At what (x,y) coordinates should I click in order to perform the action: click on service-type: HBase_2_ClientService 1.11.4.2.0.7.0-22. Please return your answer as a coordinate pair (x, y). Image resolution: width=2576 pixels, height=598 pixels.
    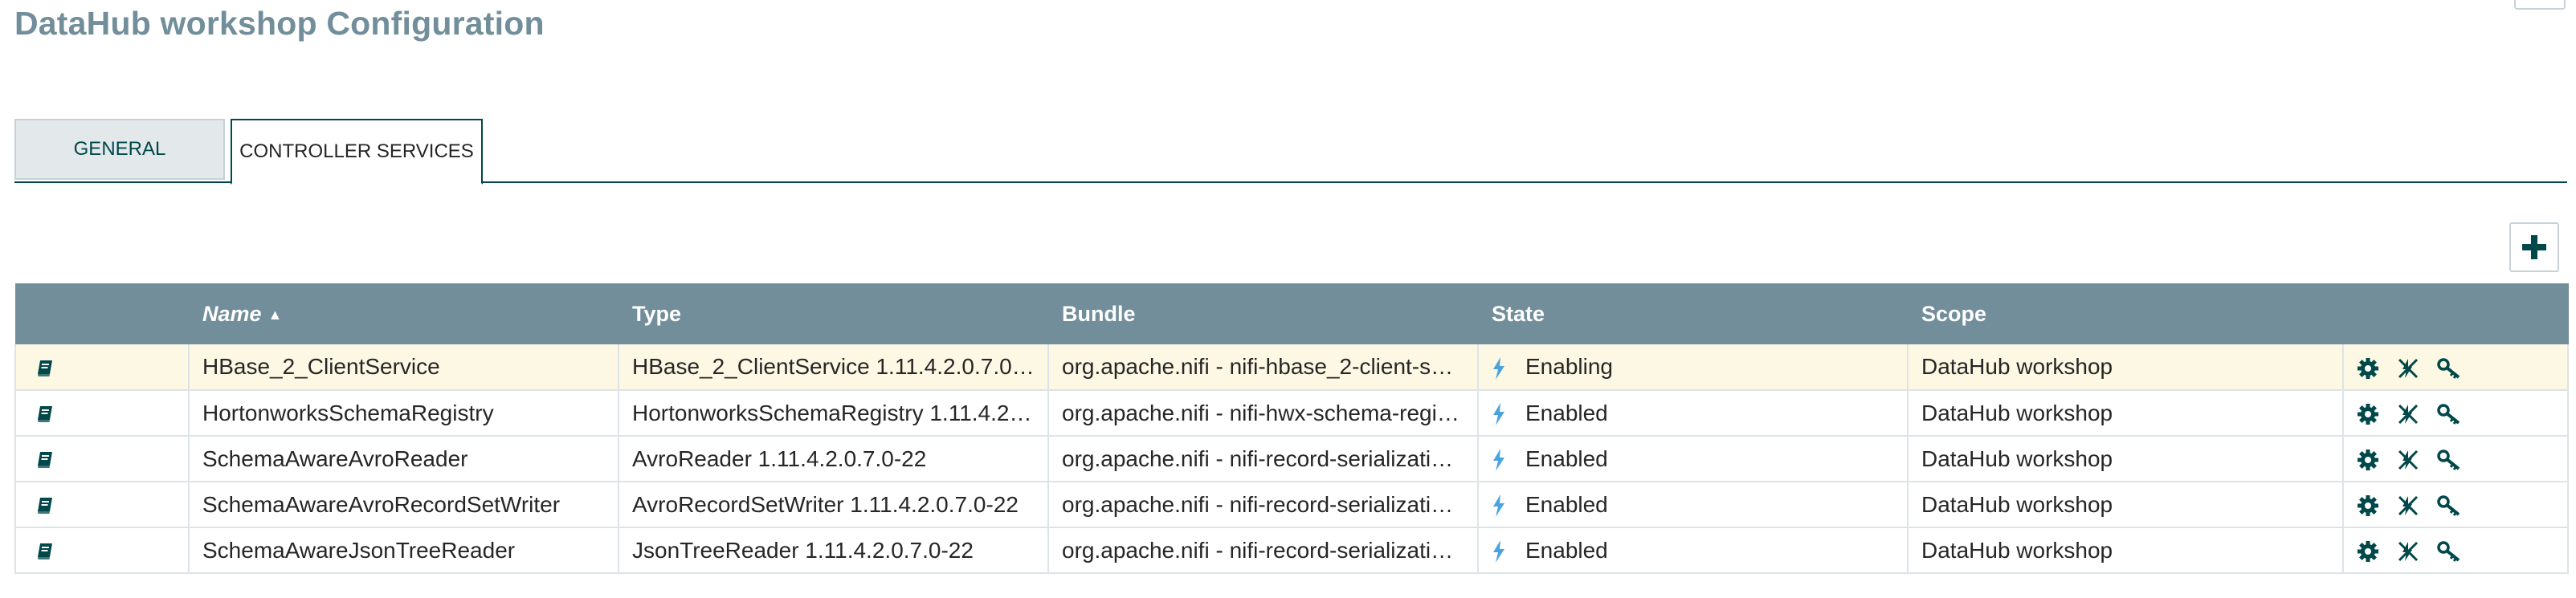
    Looking at the image, I should click on (833, 367).